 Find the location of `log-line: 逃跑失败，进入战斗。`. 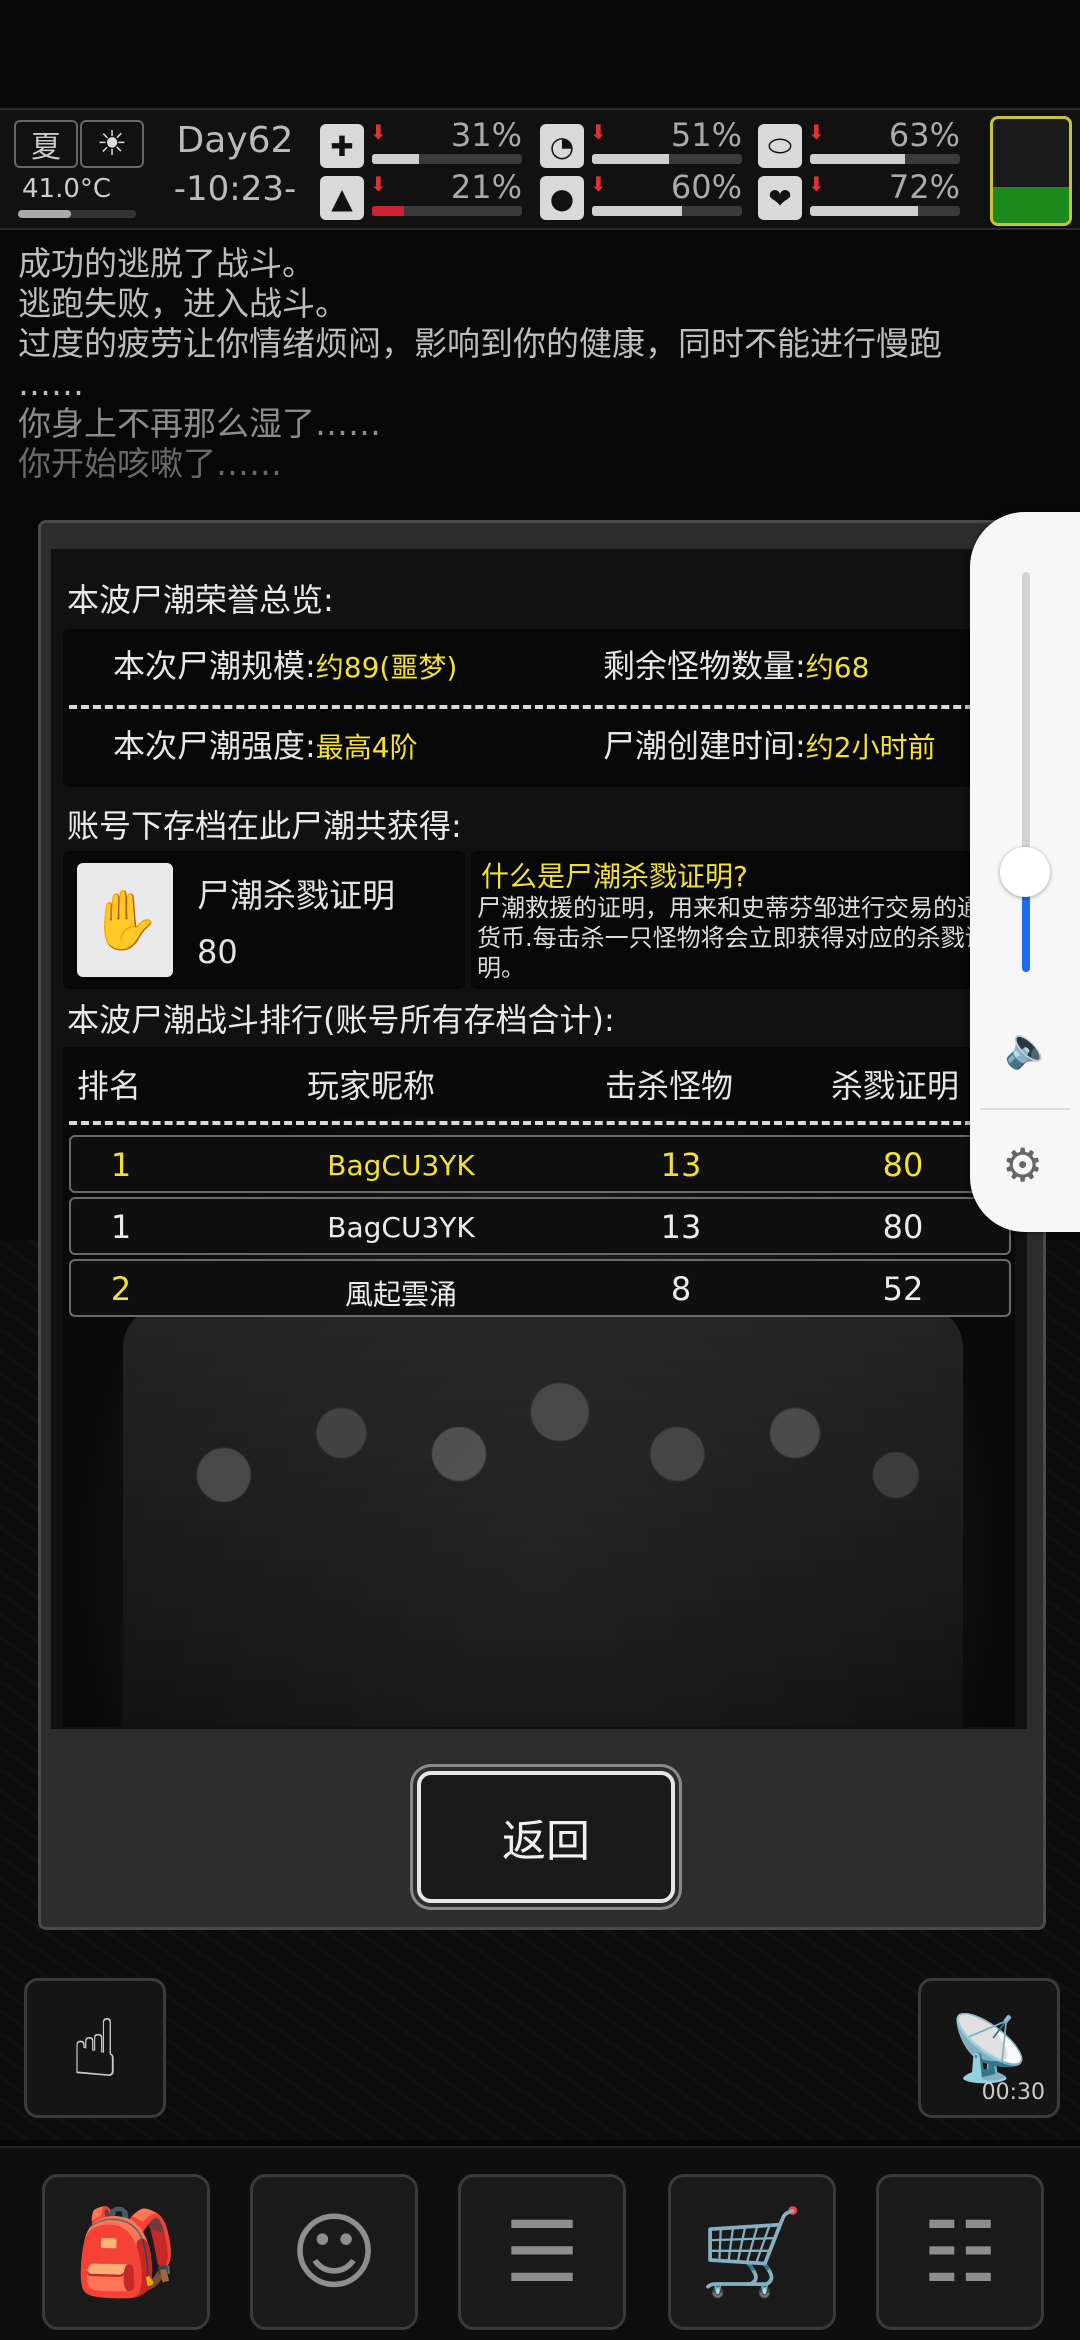

log-line: 逃跑失败，进入战斗。 is located at coordinates (183, 303).